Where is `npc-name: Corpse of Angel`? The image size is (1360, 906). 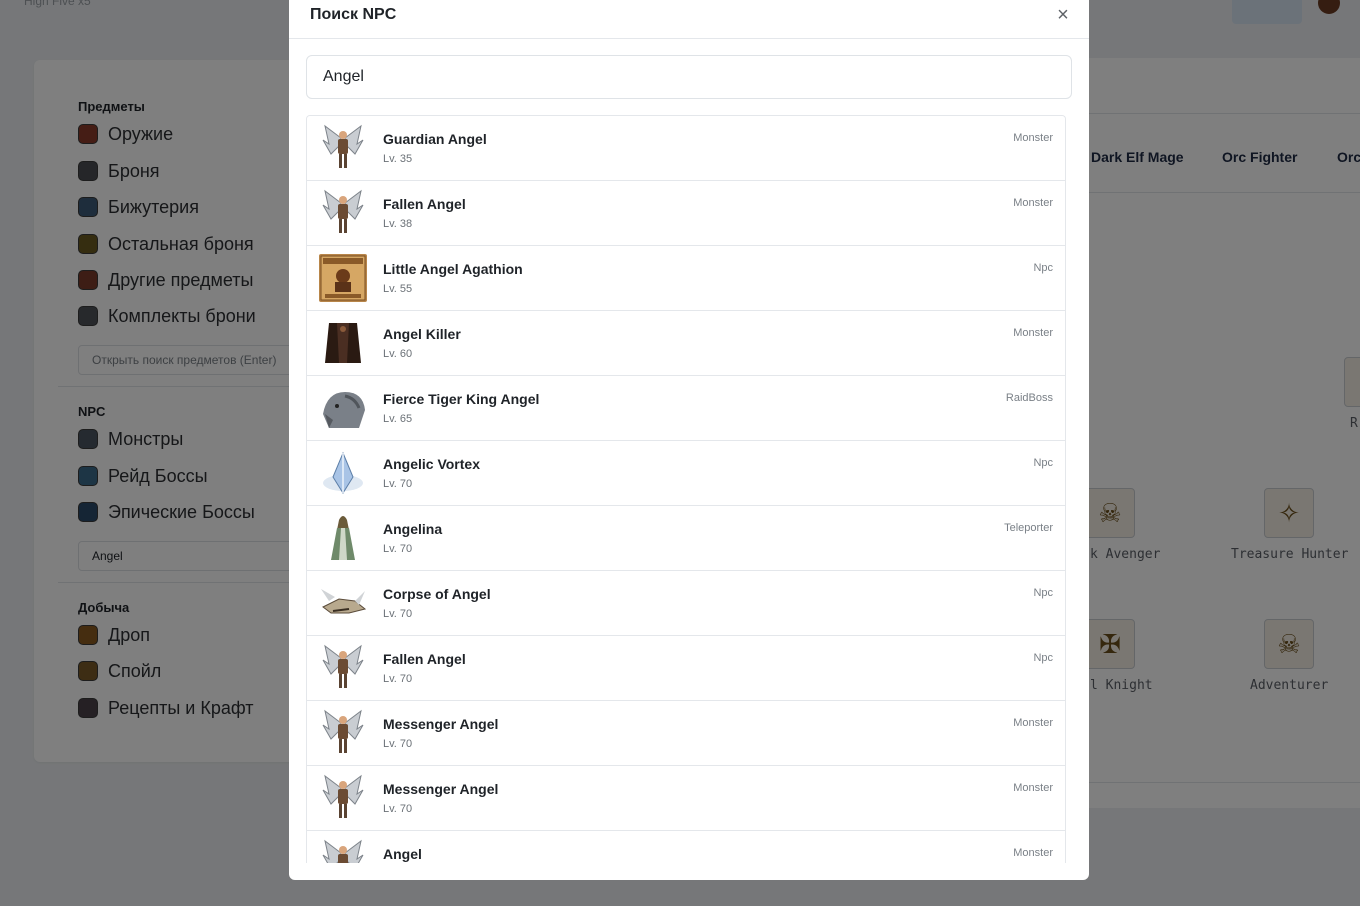
npc-name: Corpse of Angel is located at coordinates (437, 594).